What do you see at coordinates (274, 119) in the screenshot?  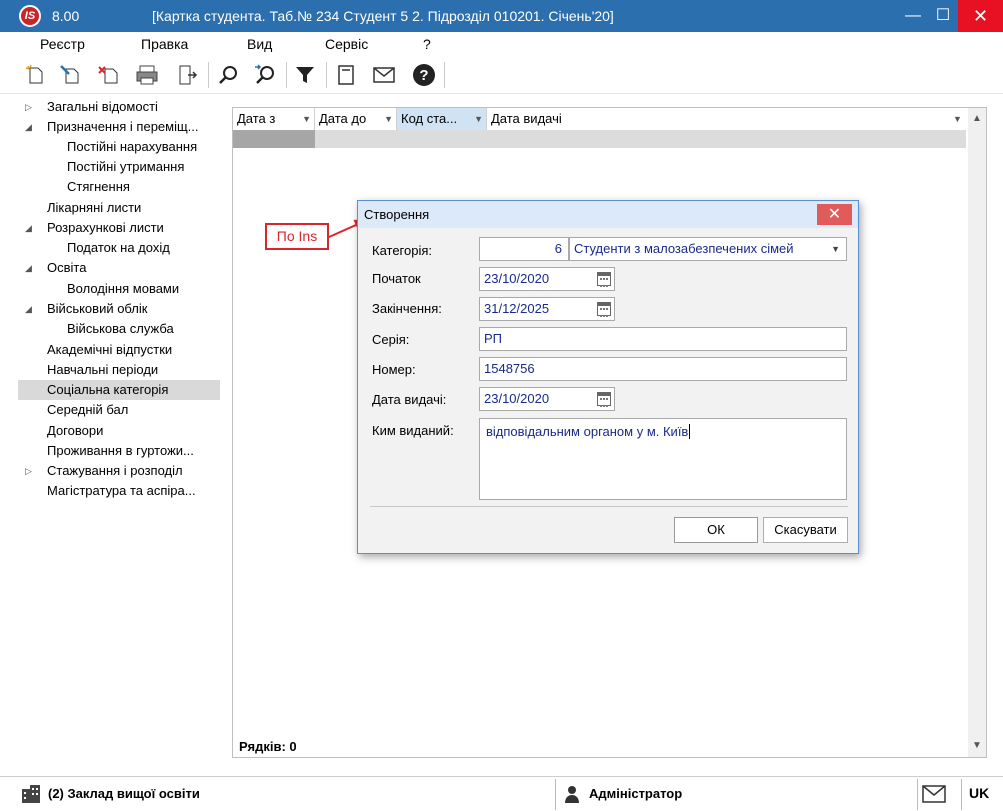 I see `column-header-date-from: Дата з ▼` at bounding box center [274, 119].